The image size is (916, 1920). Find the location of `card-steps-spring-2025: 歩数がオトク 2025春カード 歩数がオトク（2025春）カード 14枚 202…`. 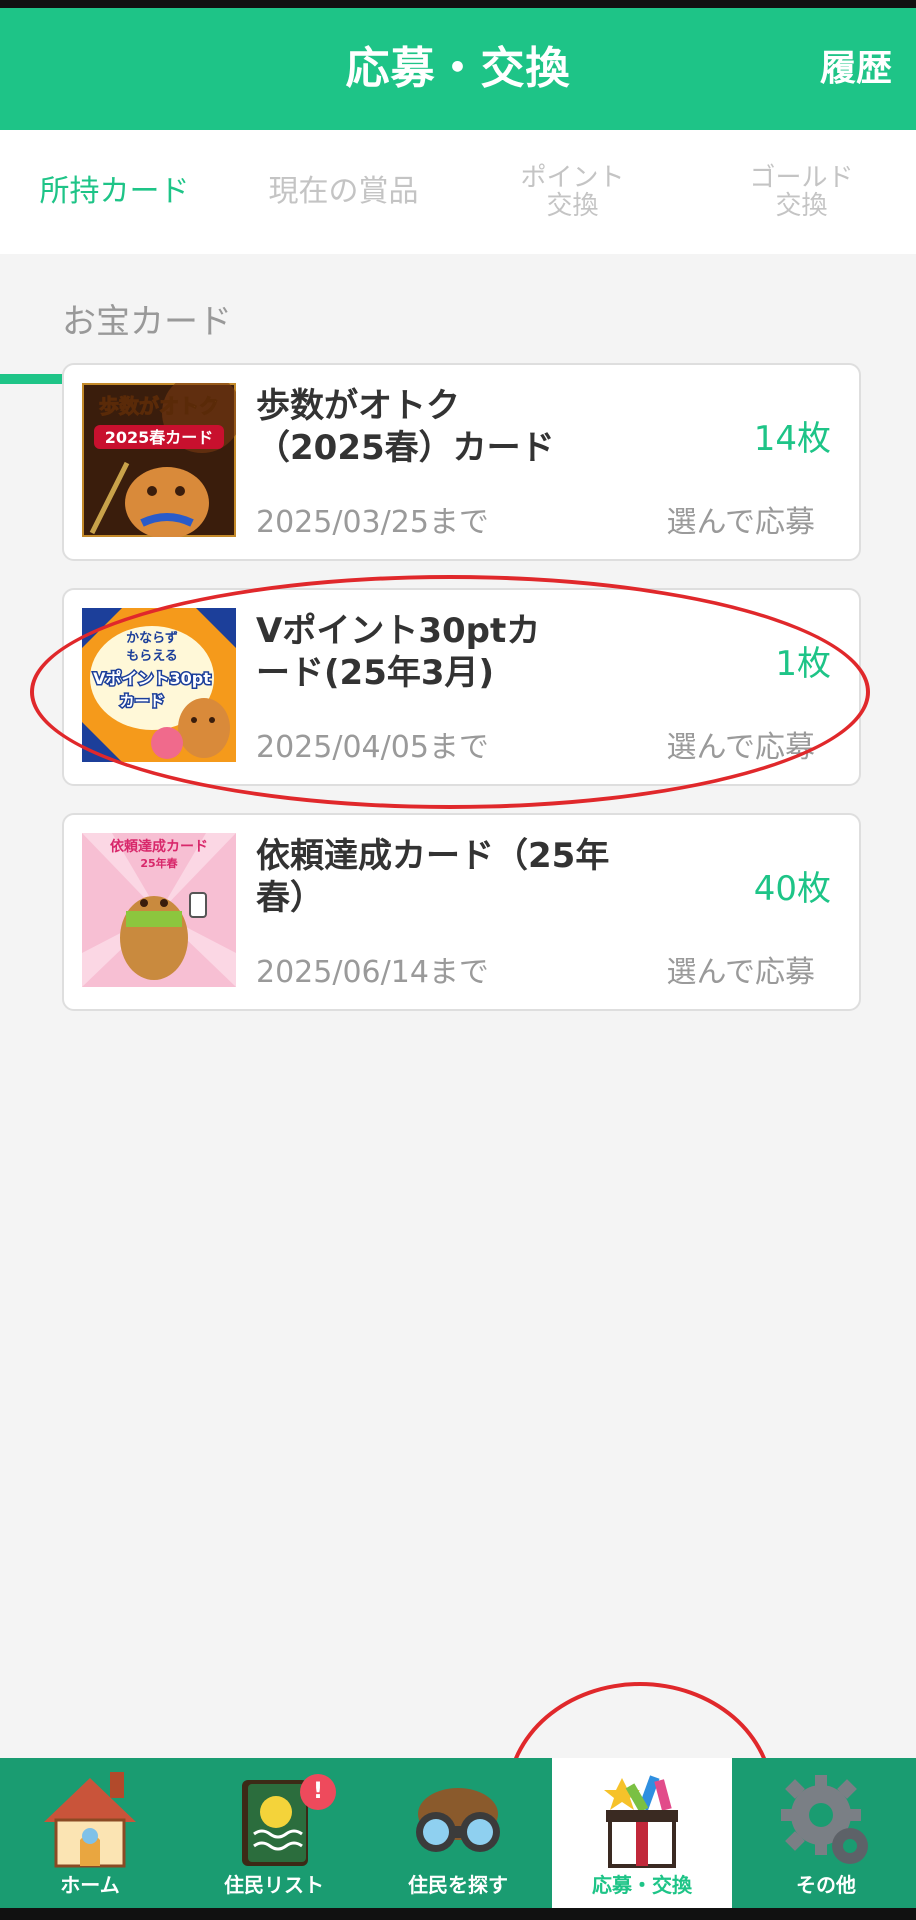

card-steps-spring-2025: 歩数がオトク 2025春カード 歩数がオトク（2025春）カード 14枚 202… is located at coordinates (461, 462).